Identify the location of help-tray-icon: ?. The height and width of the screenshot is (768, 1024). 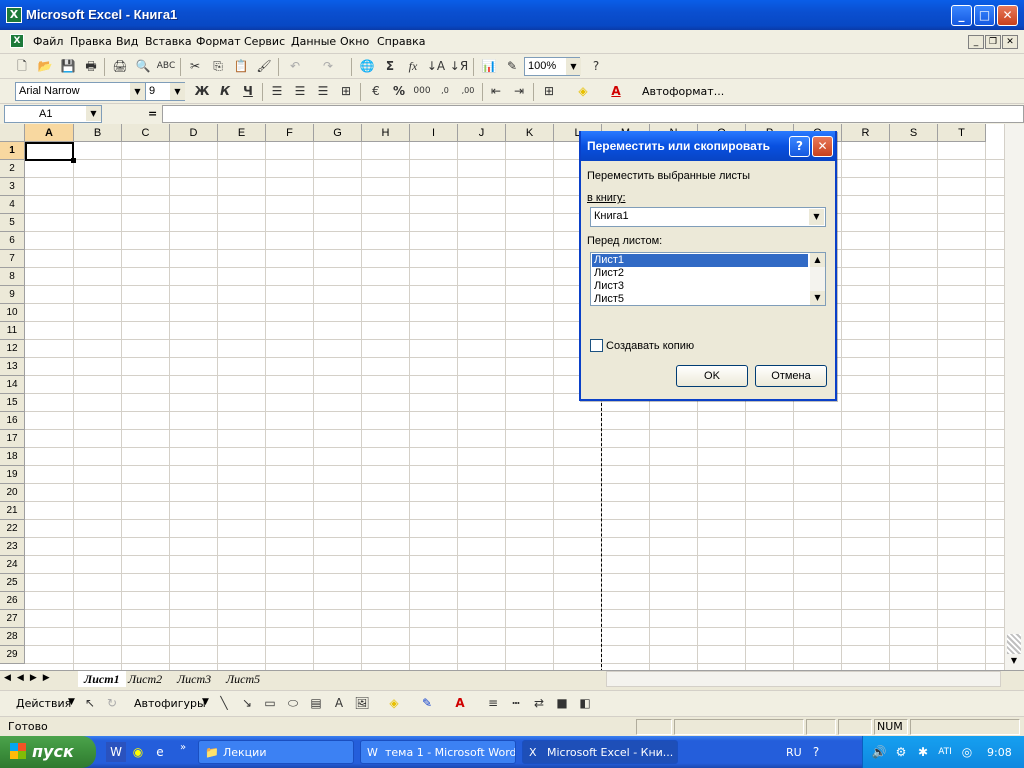
(816, 752).